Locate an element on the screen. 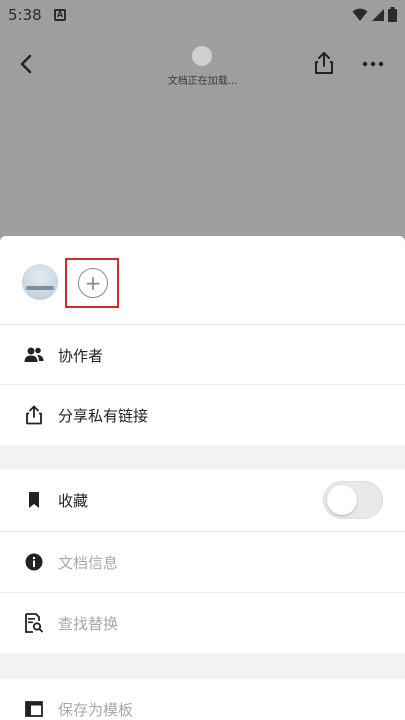  favorite-toggle is located at coordinates (353, 500).